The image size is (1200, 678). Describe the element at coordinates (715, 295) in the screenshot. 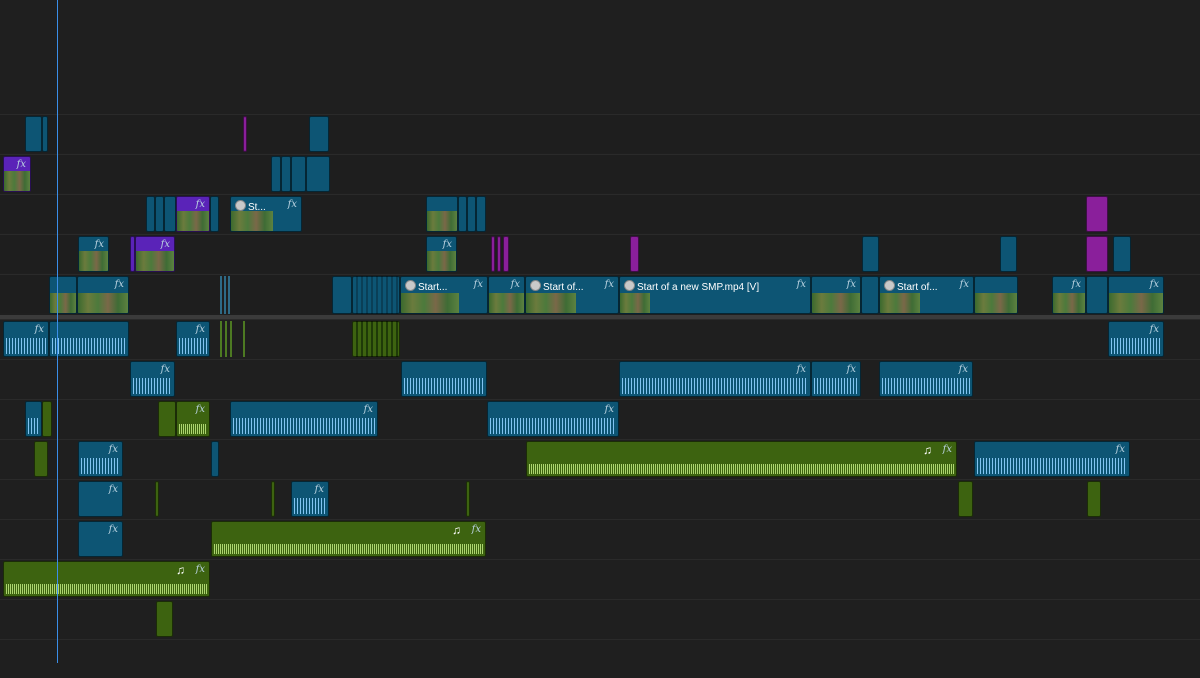

I see `video-clip: Start of a new SMP.mp4 [V] fx` at that location.